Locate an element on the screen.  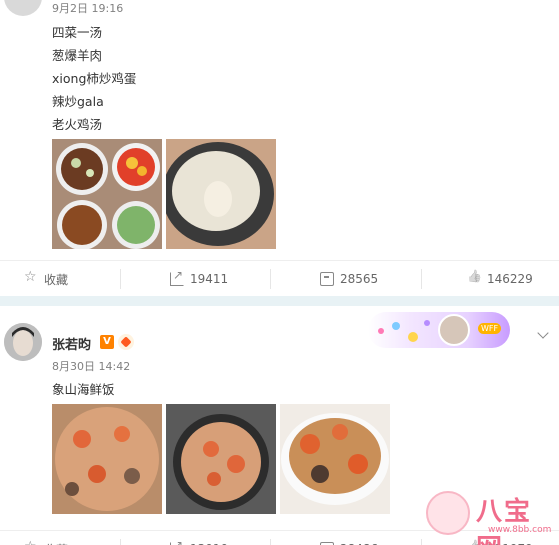
site-watermark: 八宝网 www.8bb.com is located at coordinates (488, 516).